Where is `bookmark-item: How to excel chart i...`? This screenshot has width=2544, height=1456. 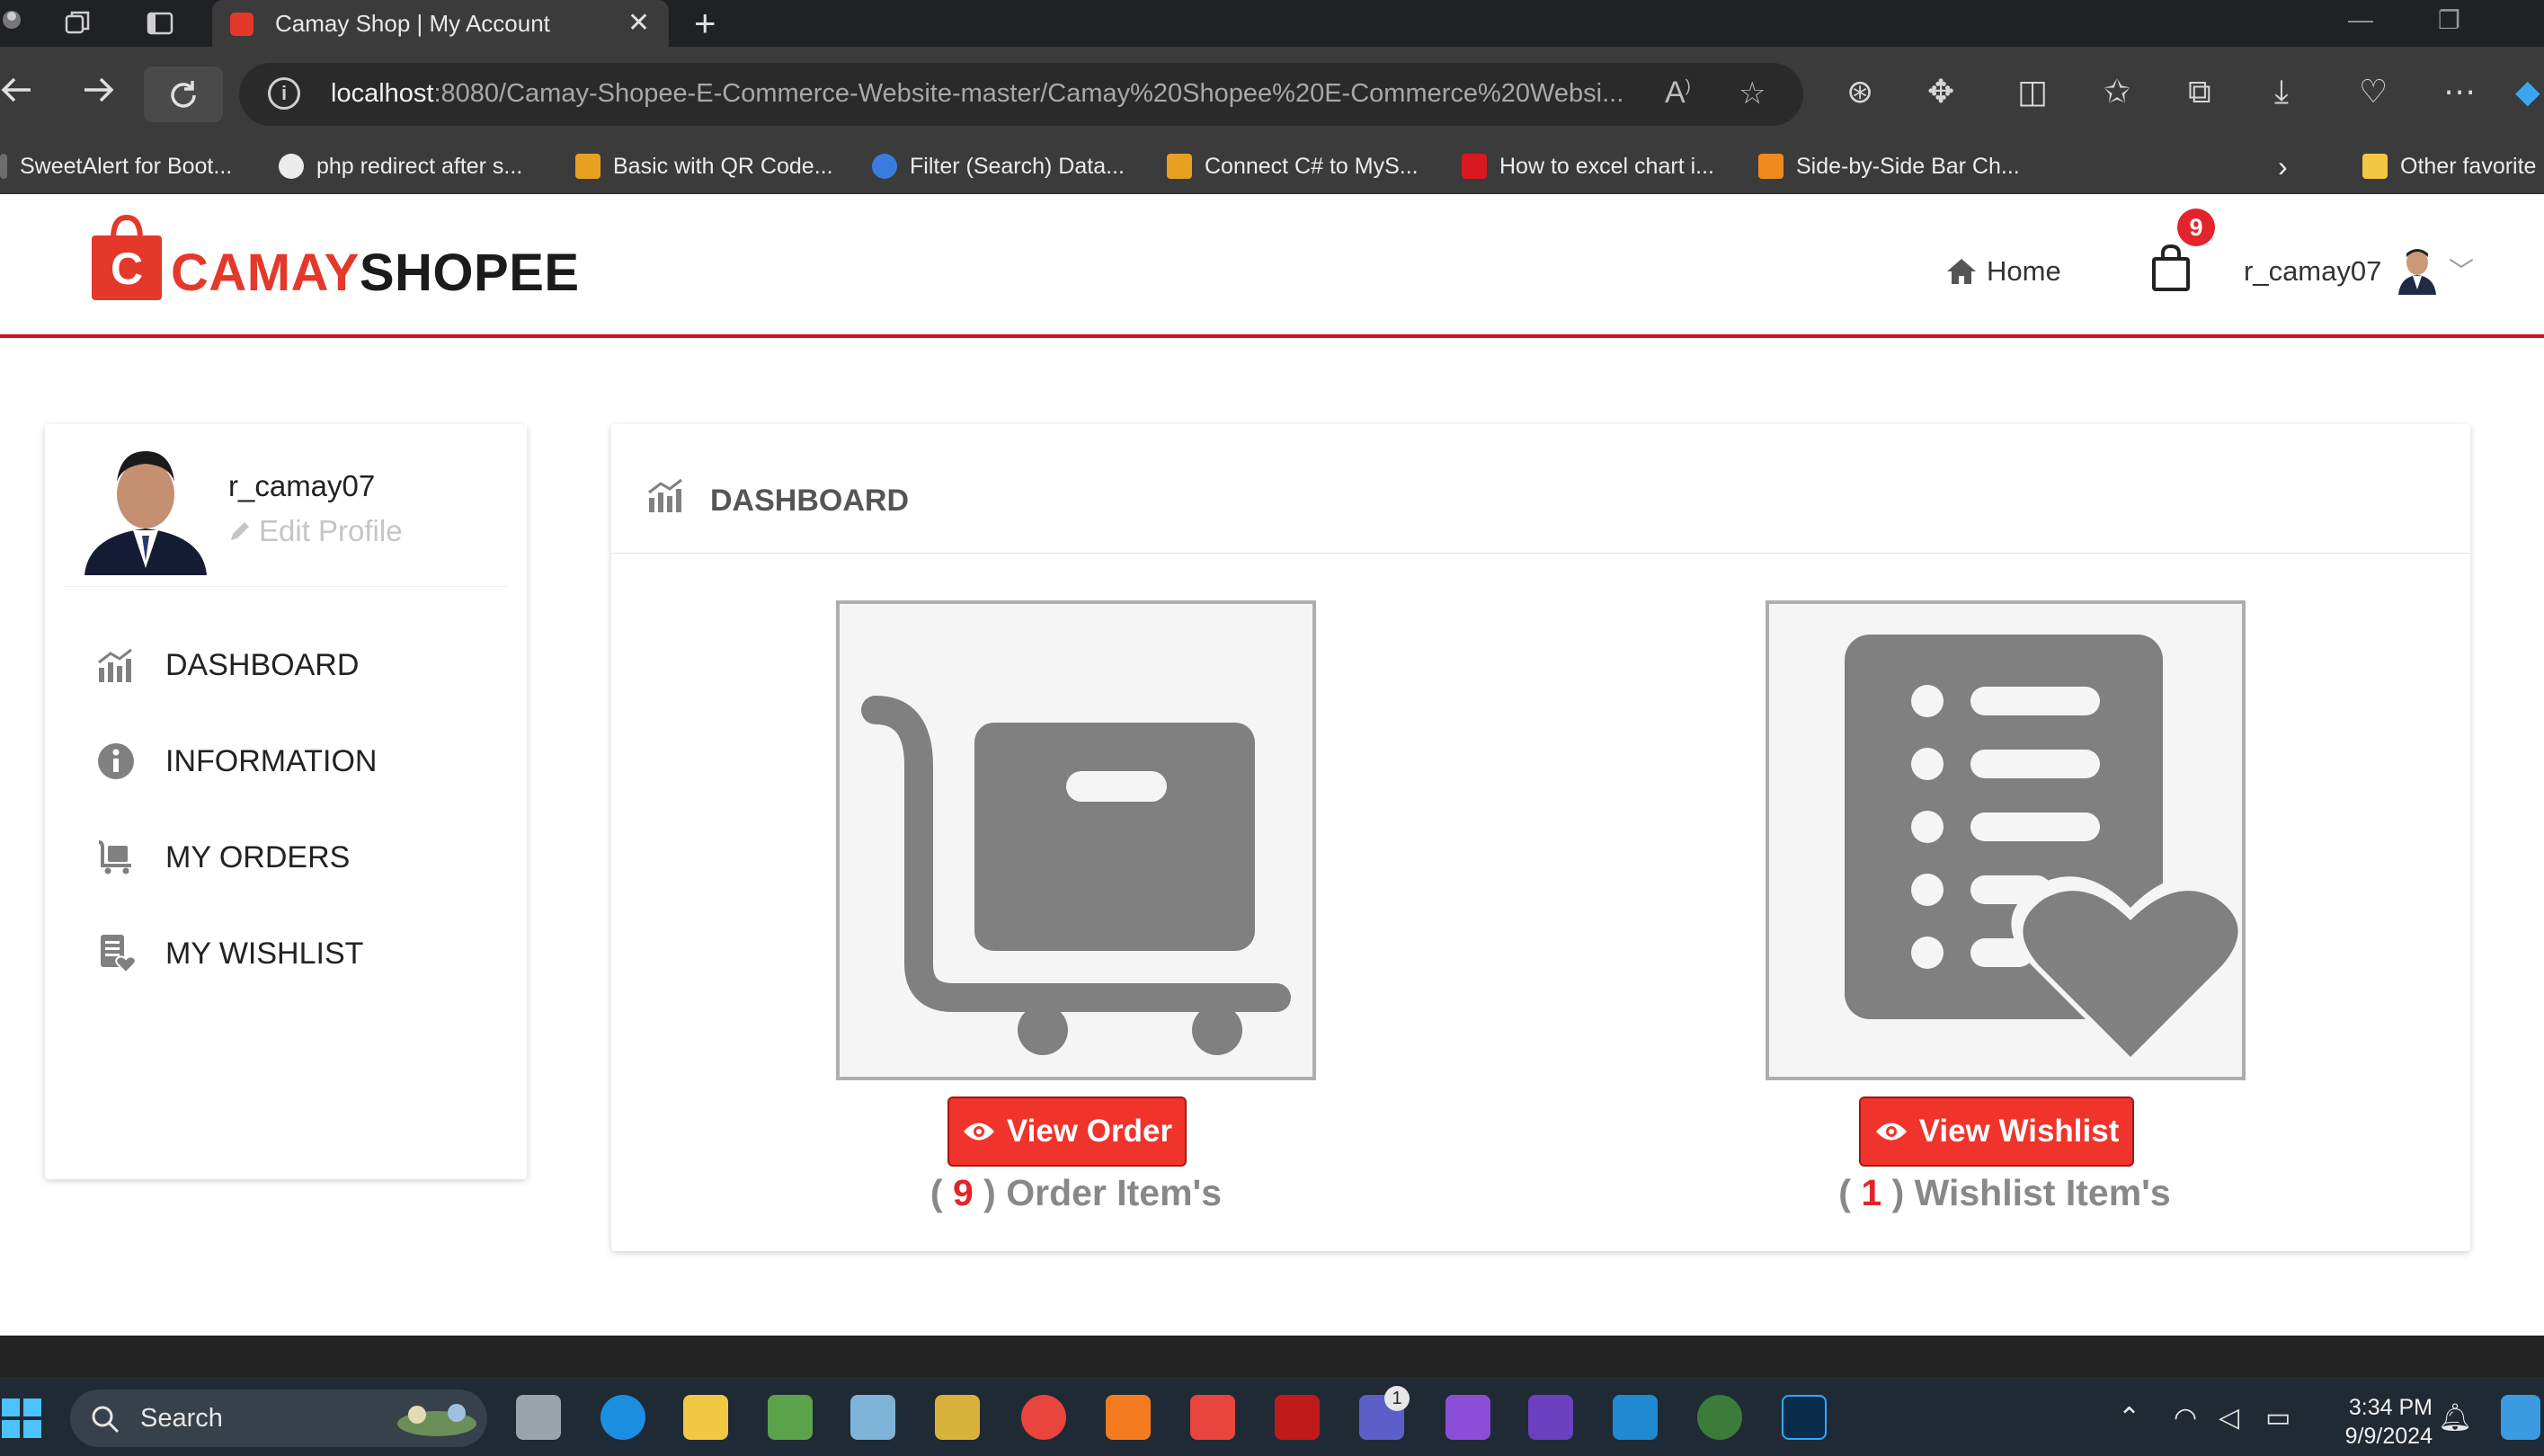
bookmark-item: How to excel chart i... is located at coordinates (1588, 166).